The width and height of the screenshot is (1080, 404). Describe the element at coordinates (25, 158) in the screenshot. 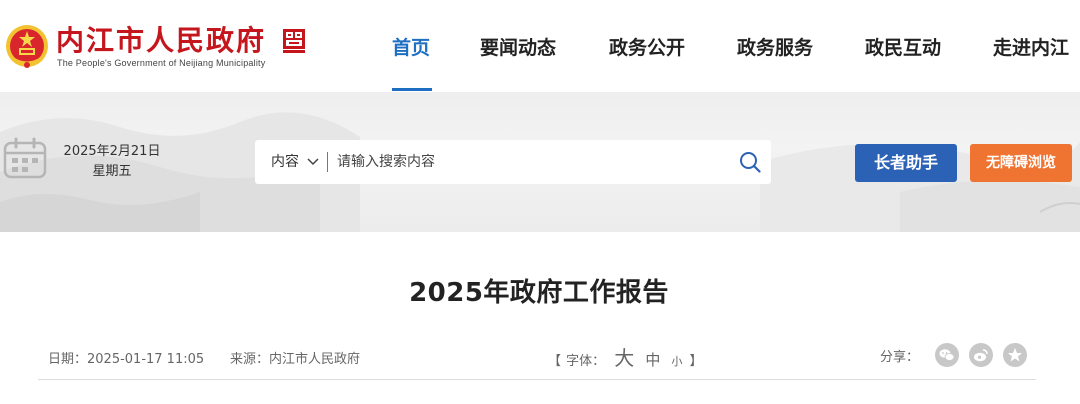

I see `calendar-icon` at that location.